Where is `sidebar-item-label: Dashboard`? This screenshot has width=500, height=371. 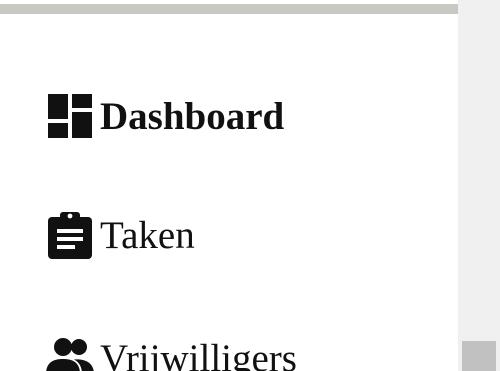 sidebar-item-label: Dashboard is located at coordinates (192, 116).